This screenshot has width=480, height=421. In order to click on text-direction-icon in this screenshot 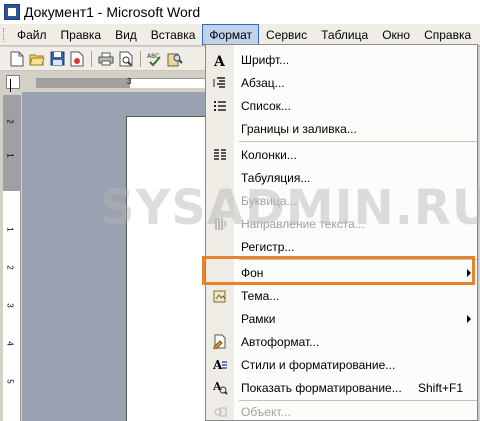, I will do `click(220, 223)`.